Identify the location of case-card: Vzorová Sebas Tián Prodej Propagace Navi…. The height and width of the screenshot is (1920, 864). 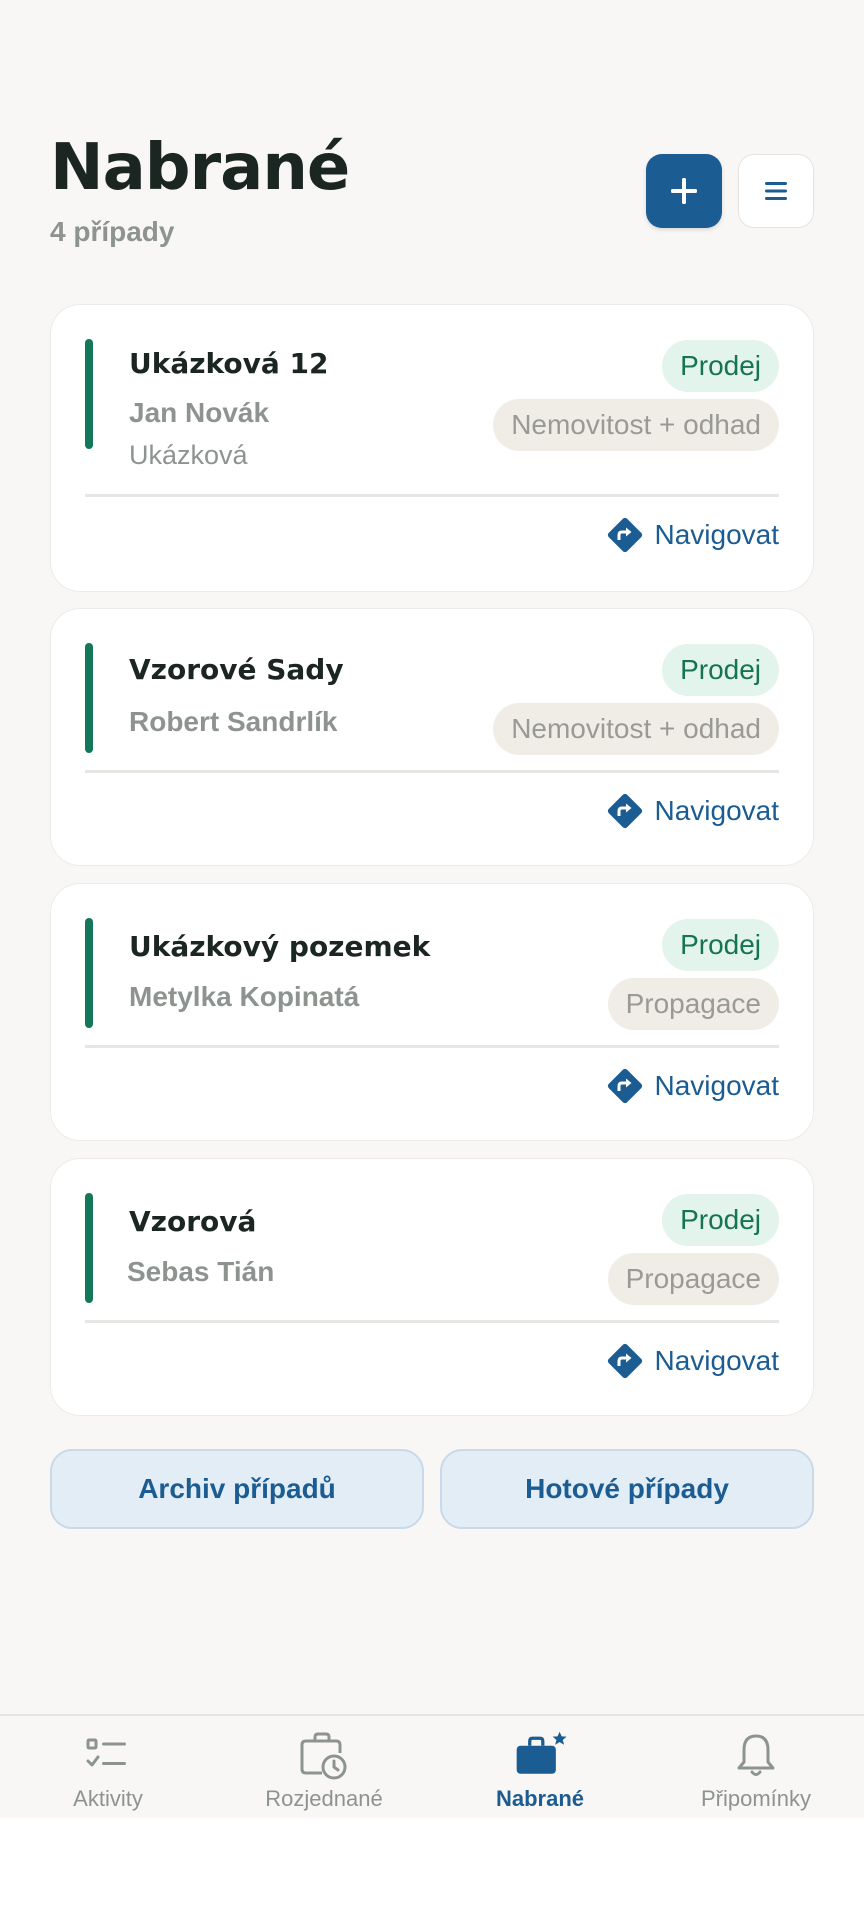
(432, 1287).